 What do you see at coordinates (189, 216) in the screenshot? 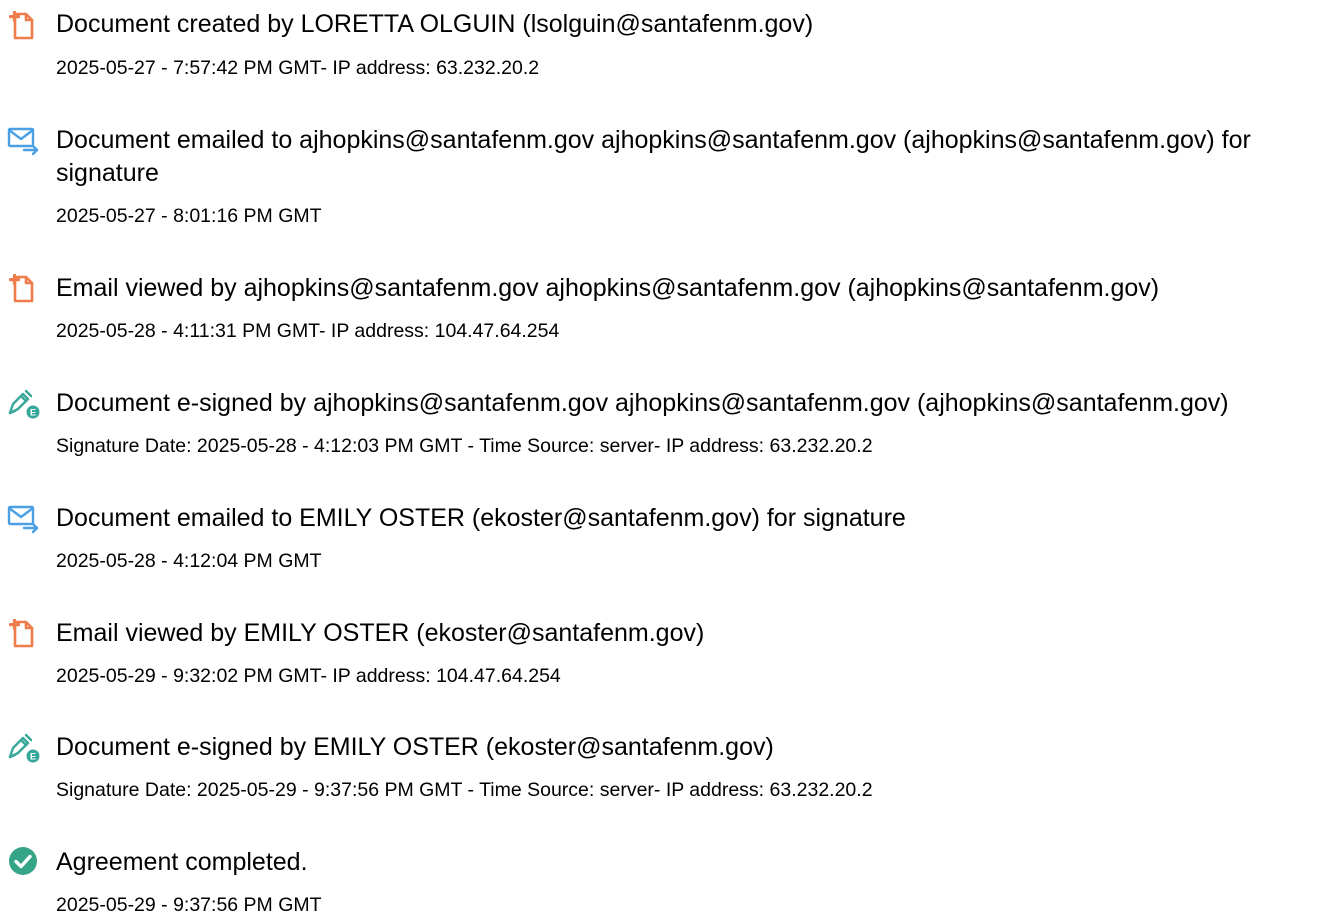
I see `event-timestamp: 2025-05-27 - 8:01:16 PM GMT` at bounding box center [189, 216].